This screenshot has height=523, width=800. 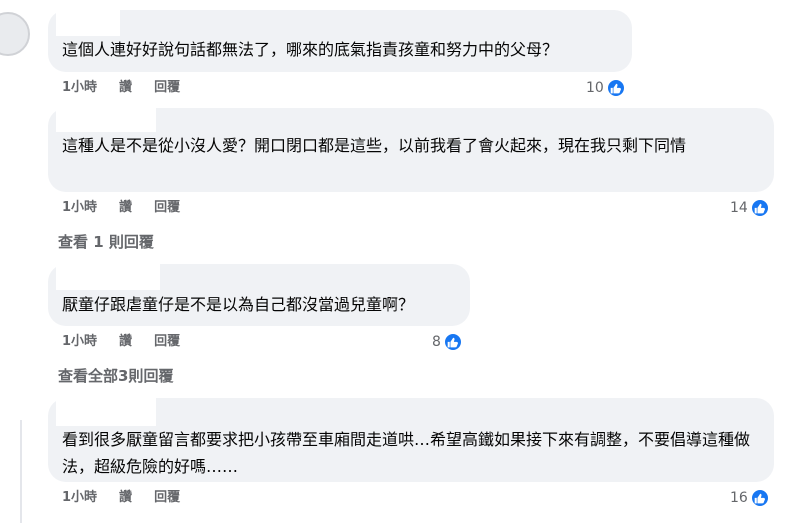 What do you see at coordinates (106, 242) in the screenshot?
I see `view-replies-link: 查看 1 則回覆` at bounding box center [106, 242].